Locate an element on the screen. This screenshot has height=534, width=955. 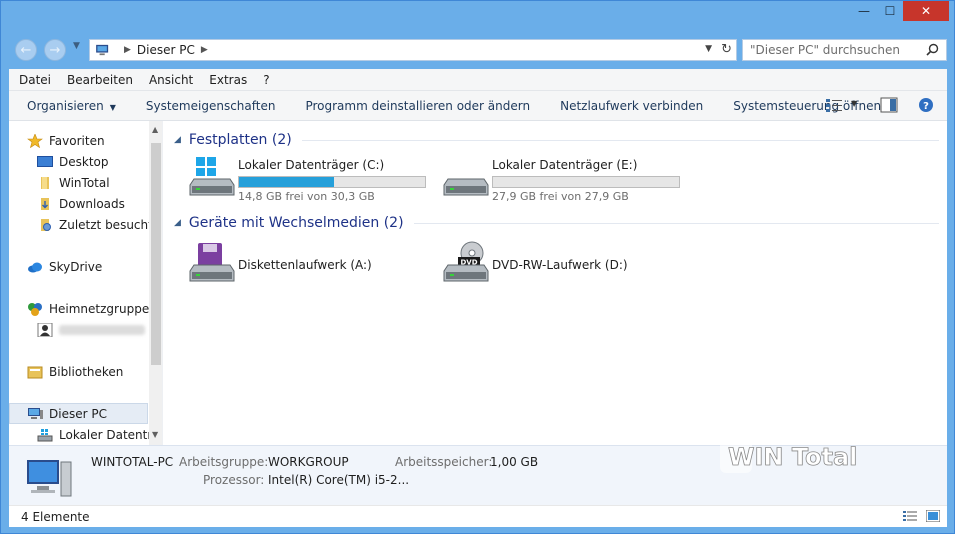
nav-label: Lokaler Datenträger is located at coordinates (104, 434).